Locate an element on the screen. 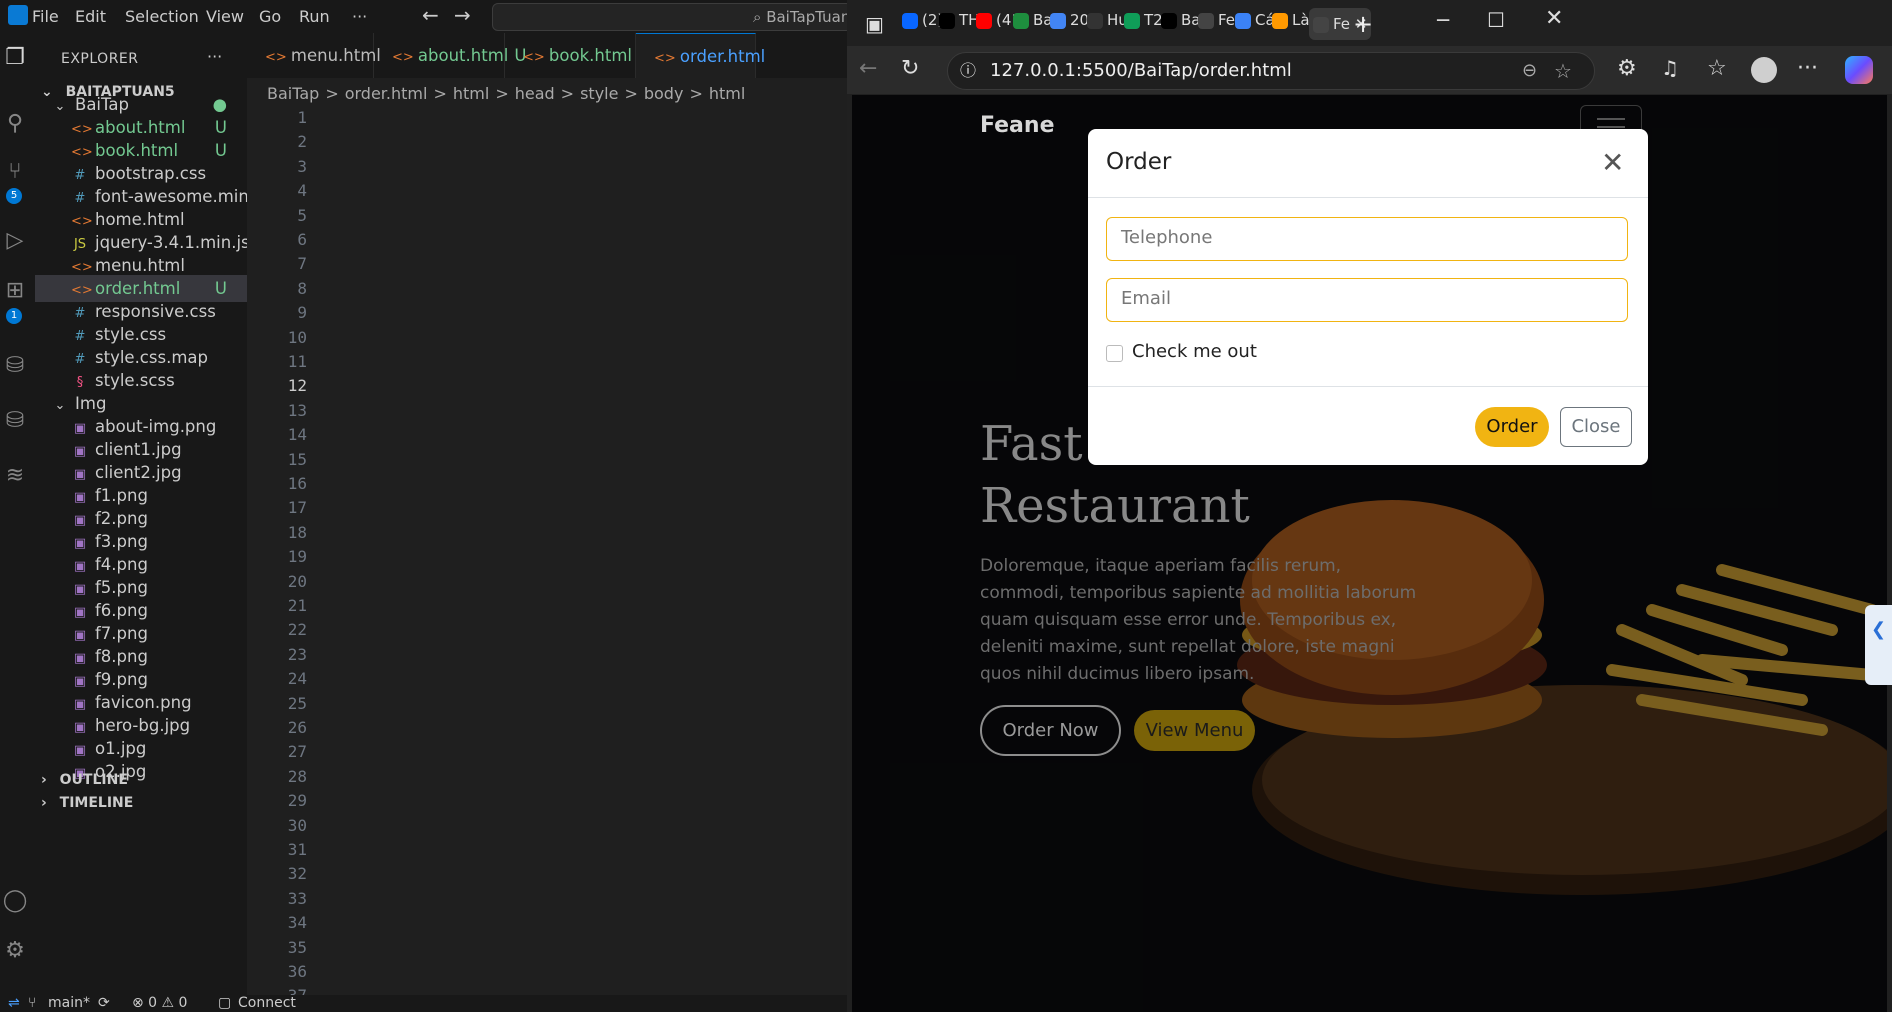 The image size is (1892, 1012). close-icon: ✕ is located at coordinates (1612, 163).